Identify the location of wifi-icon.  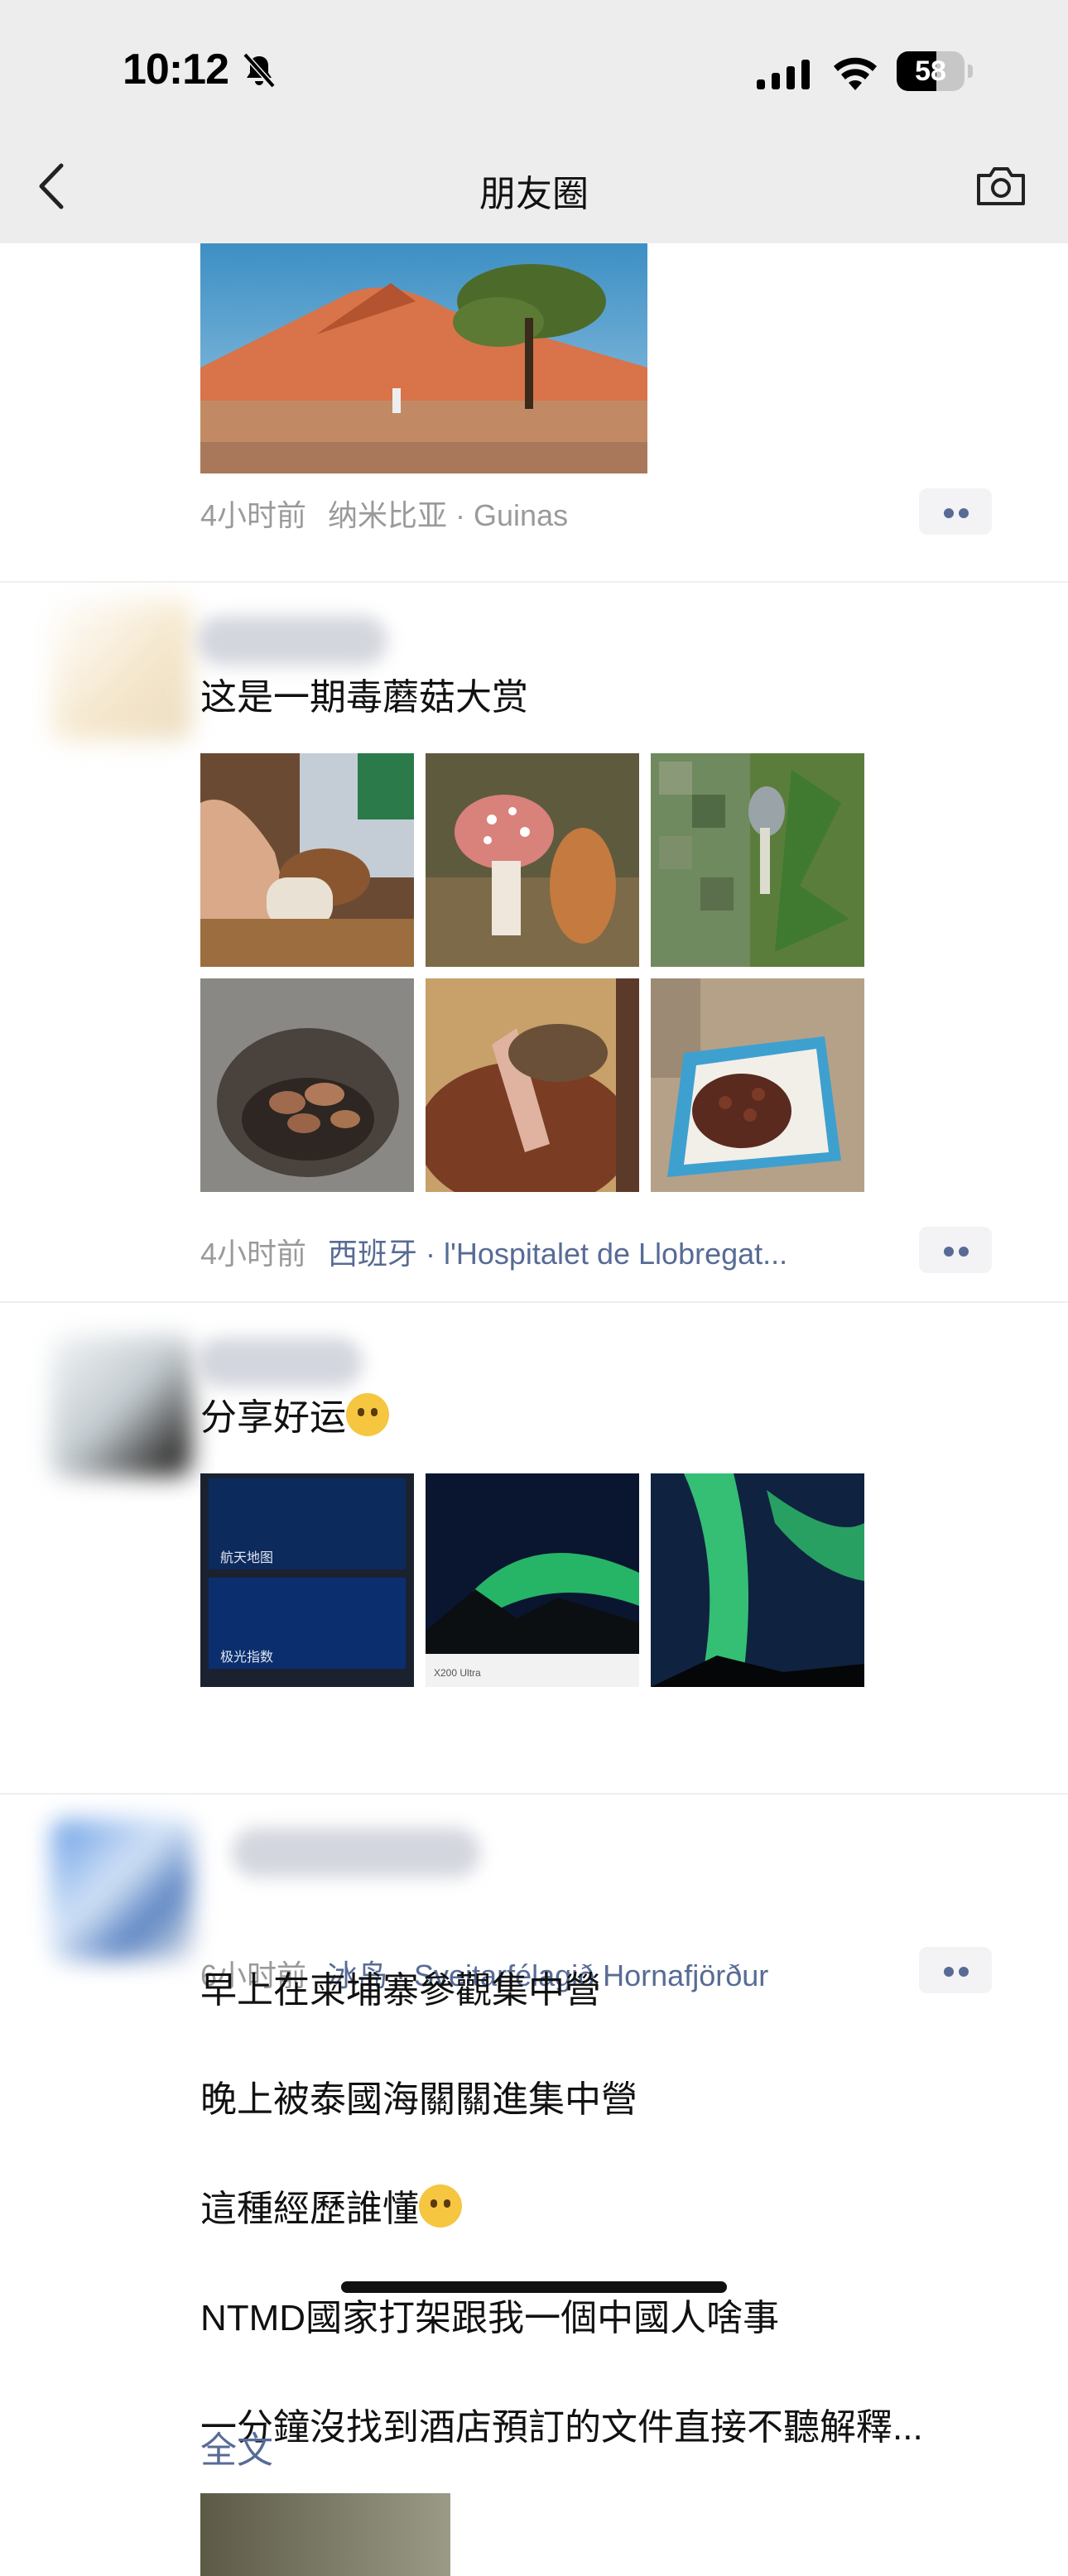
(855, 73).